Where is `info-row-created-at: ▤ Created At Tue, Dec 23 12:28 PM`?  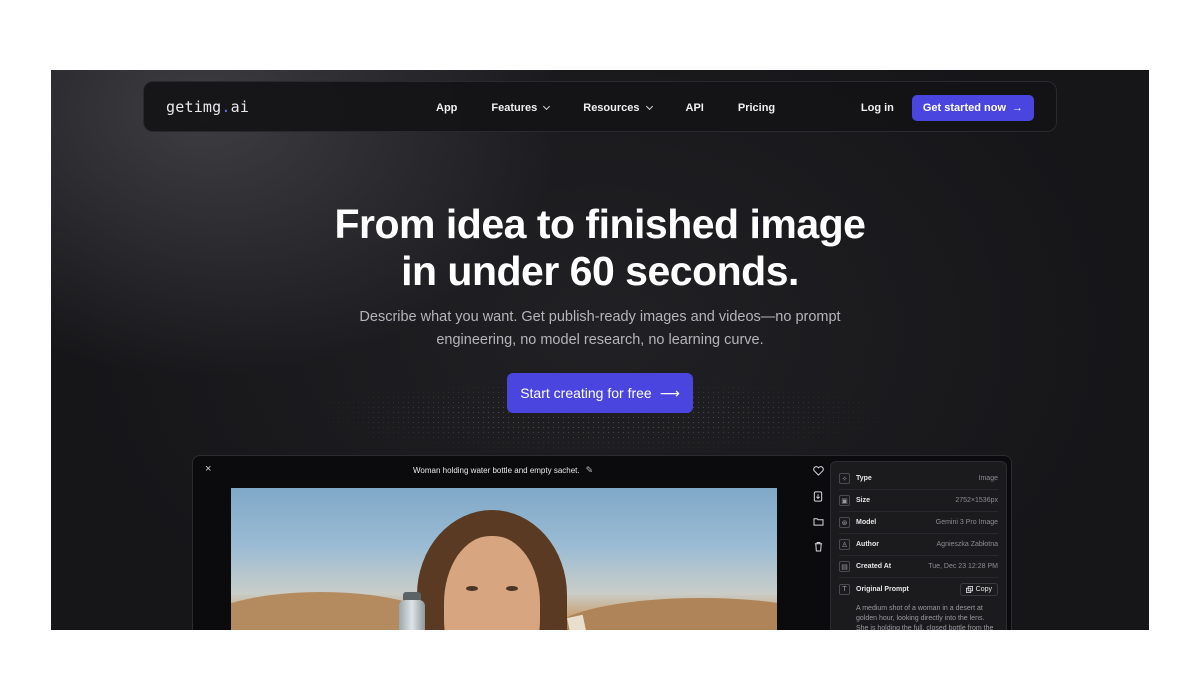 info-row-created-at: ▤ Created At Tue, Dec 23 12:28 PM is located at coordinates (918, 567).